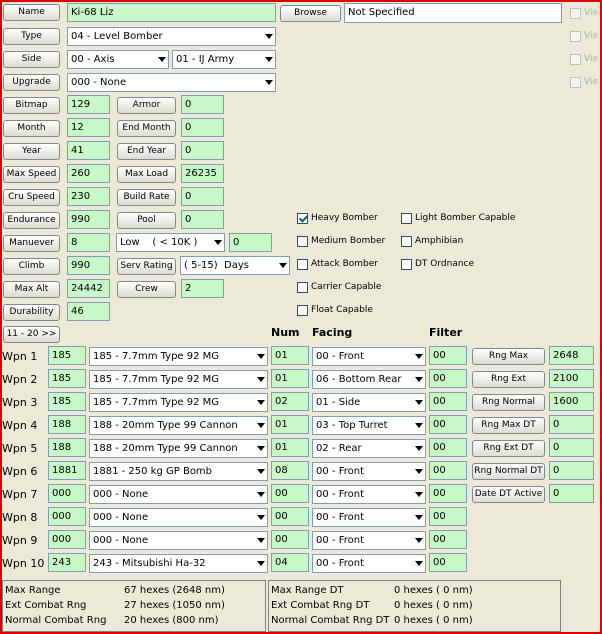  What do you see at coordinates (178, 563) in the screenshot?
I see `weapon-select: 243 - Mitsubishi Ha-32` at bounding box center [178, 563].